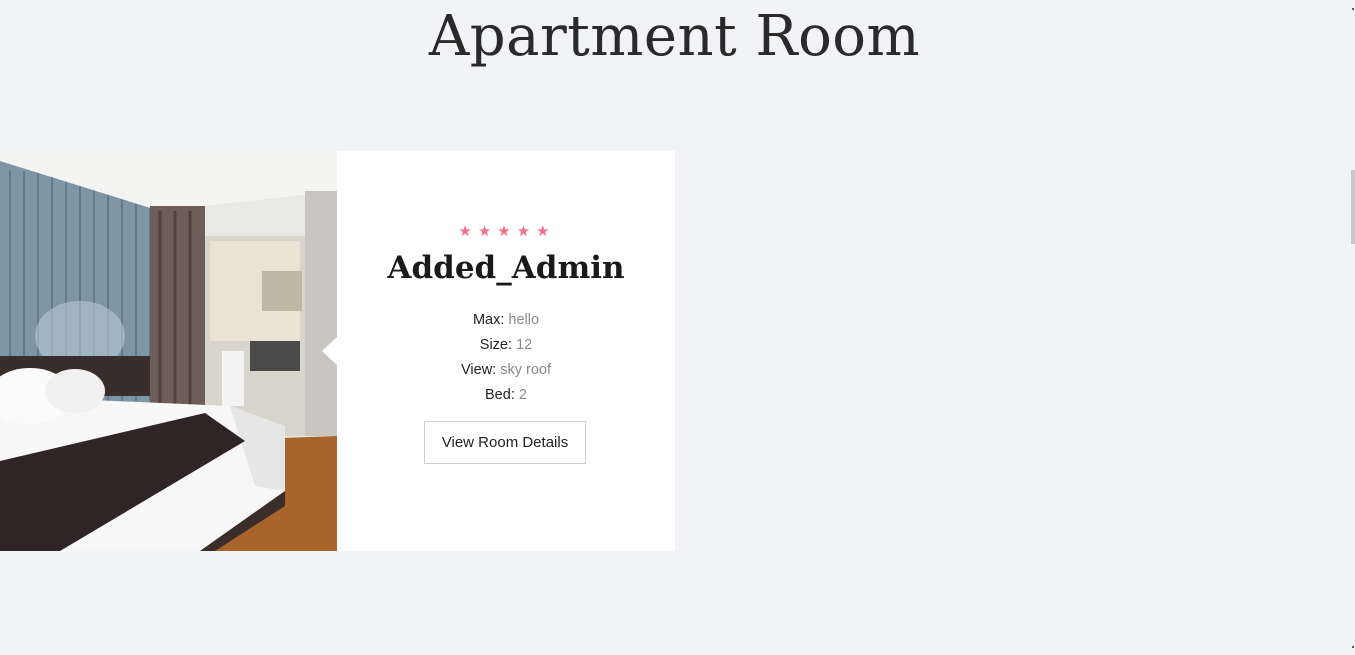 The height and width of the screenshot is (655, 1355). Describe the element at coordinates (524, 320) in the screenshot. I see `spec-value: hello` at that location.